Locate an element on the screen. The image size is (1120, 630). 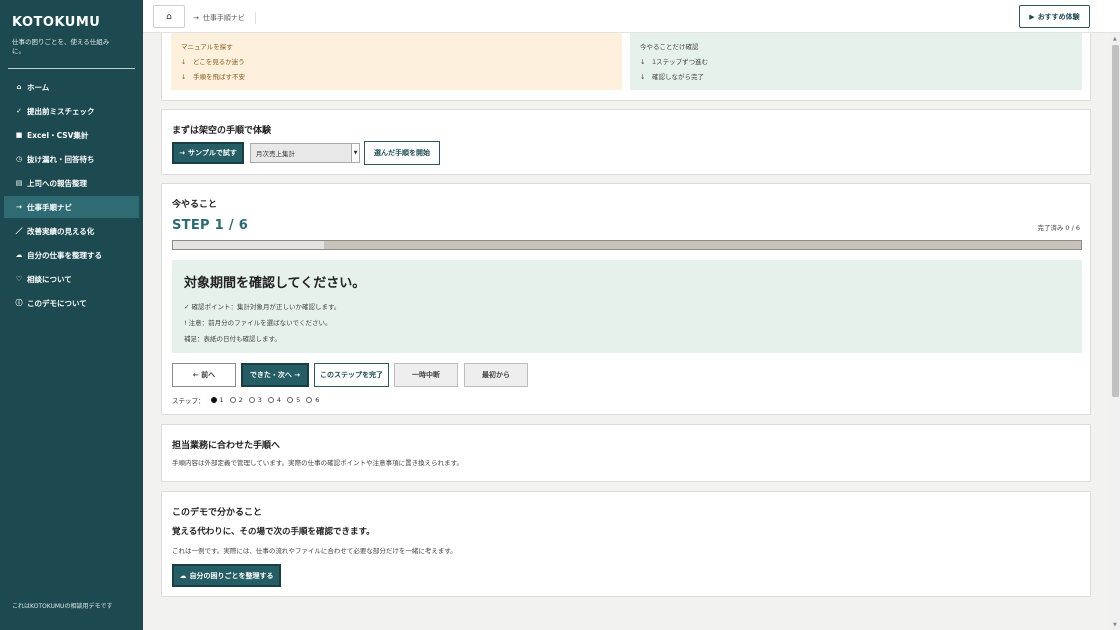
before-title: マニュアルを探す is located at coordinates (207, 47).